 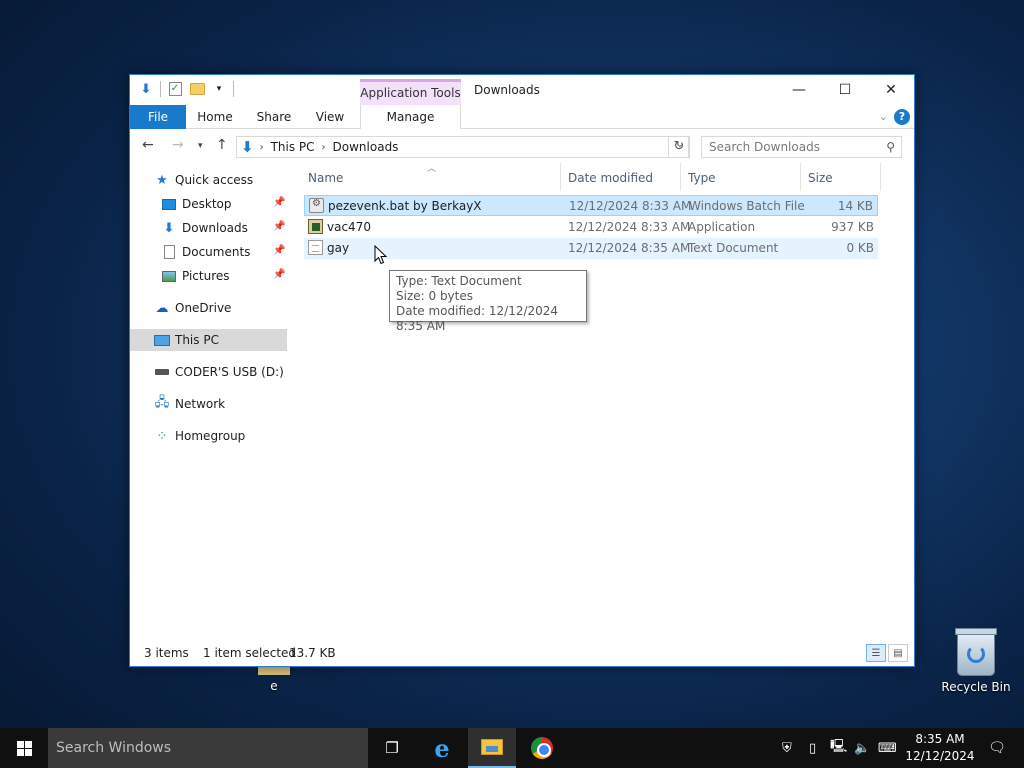 What do you see at coordinates (169, 204) in the screenshot?
I see `desktop-icon` at bounding box center [169, 204].